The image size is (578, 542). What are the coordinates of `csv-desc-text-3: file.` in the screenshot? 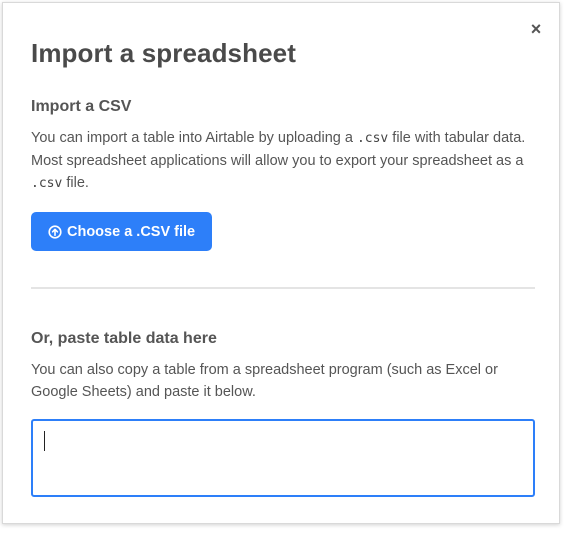 It's located at (75, 183).